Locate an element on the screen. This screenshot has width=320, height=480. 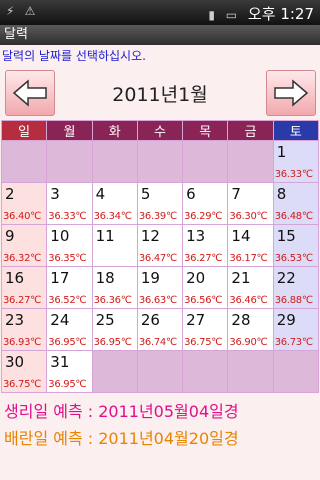
day-number: 31 is located at coordinates (60, 362).